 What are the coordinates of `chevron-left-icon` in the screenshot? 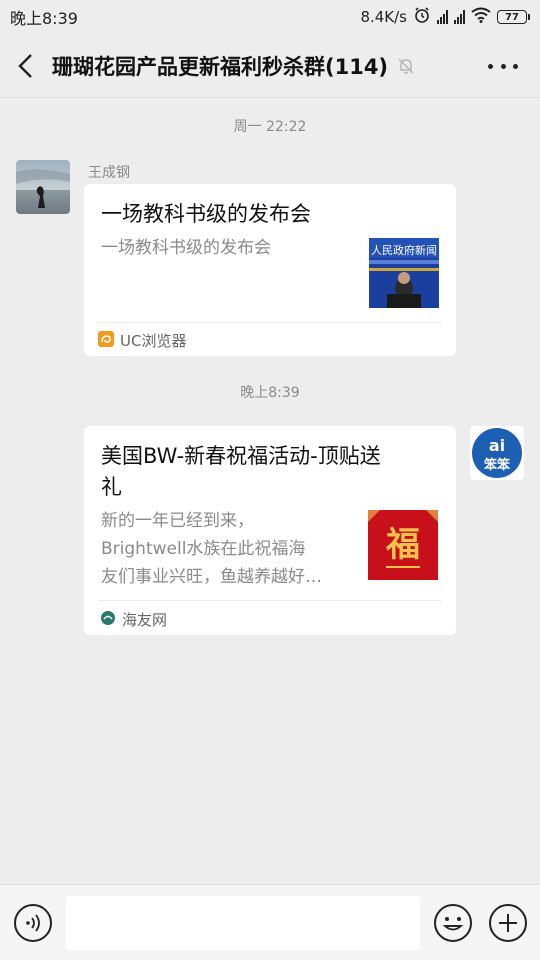 It's located at (25, 65).